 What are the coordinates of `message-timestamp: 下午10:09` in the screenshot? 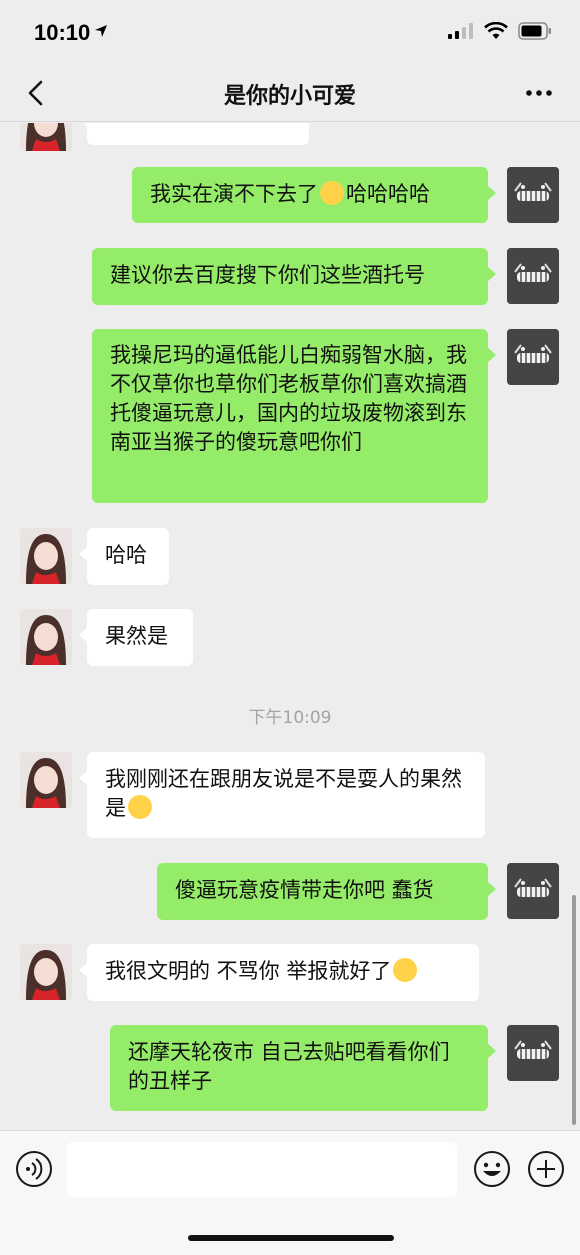 It's located at (290, 718).